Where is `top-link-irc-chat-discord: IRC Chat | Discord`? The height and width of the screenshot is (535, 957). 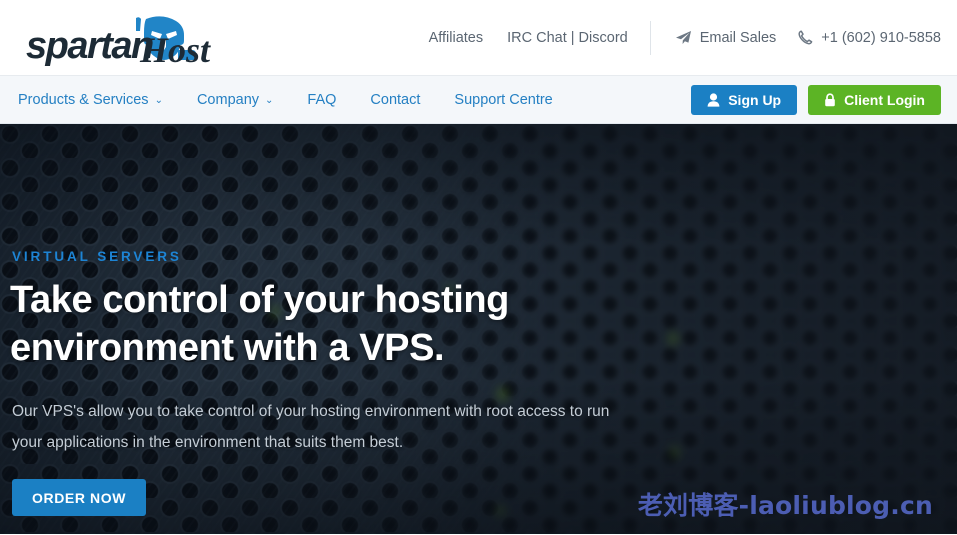 top-link-irc-chat-discord: IRC Chat | Discord is located at coordinates (567, 38).